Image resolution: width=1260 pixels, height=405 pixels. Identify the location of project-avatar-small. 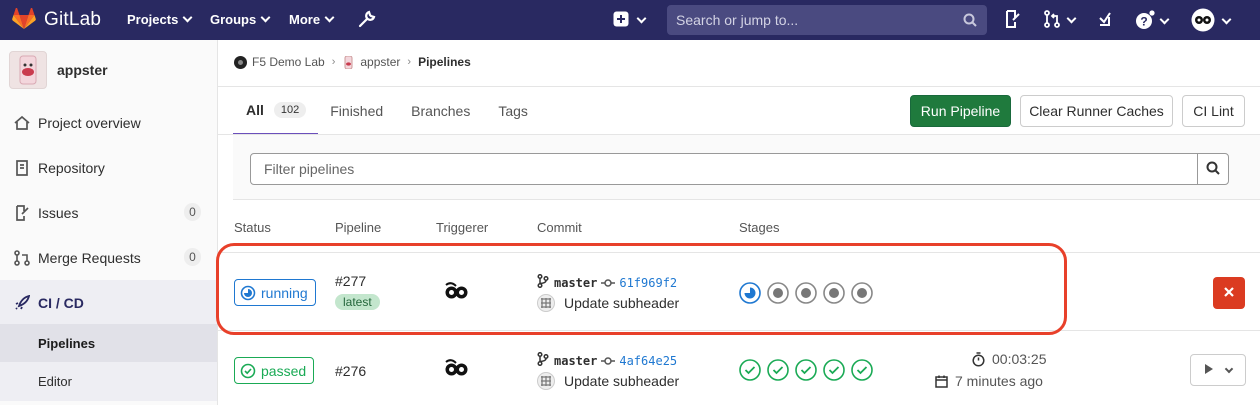
(348, 62).